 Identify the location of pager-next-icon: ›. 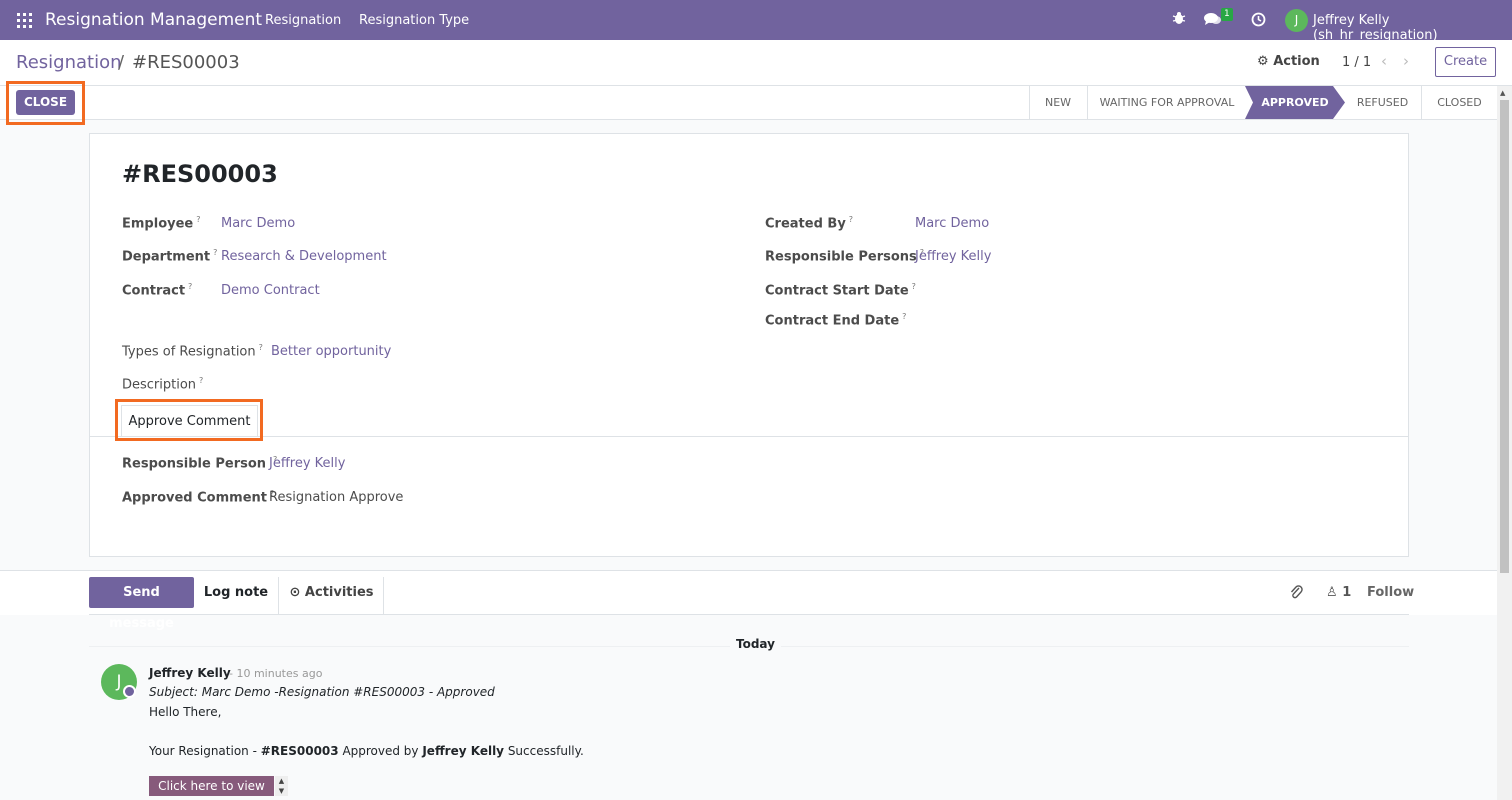
(1406, 61).